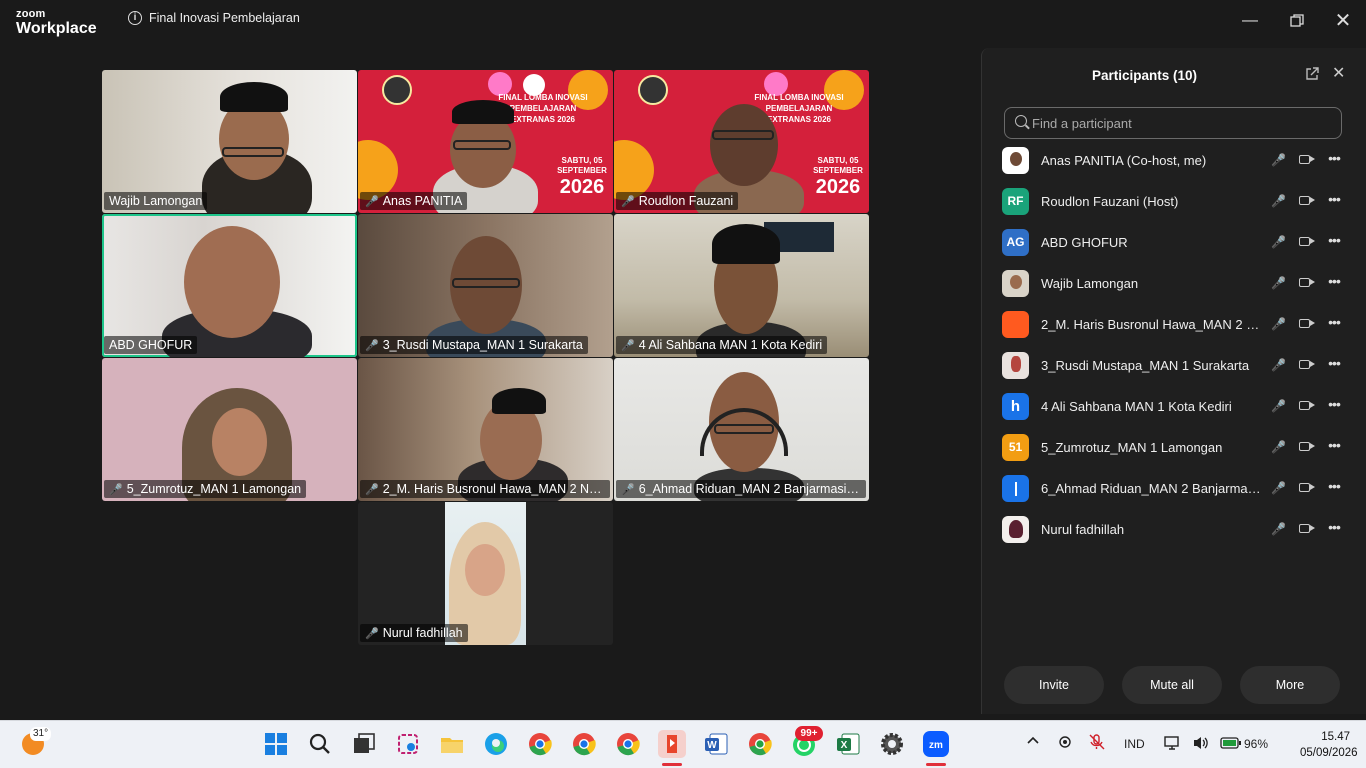 This screenshot has width=1366, height=768. Describe the element at coordinates (584, 744) in the screenshot. I see `chrome-profile-icon` at that location.